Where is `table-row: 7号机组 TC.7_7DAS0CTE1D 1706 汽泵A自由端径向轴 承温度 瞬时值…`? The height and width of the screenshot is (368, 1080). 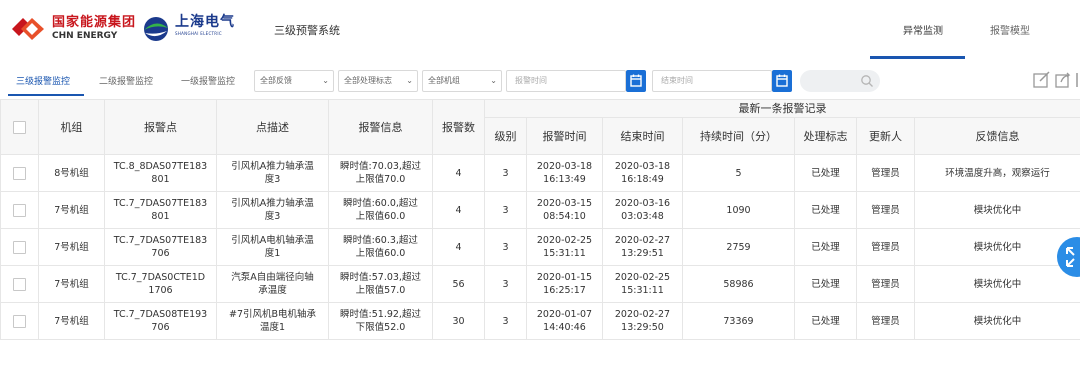
table-row: 7号机组 TC.7_7DAS0CTE1D 1706 汽泵A自由端径向轴 承温度 瞬时值… is located at coordinates (540, 284).